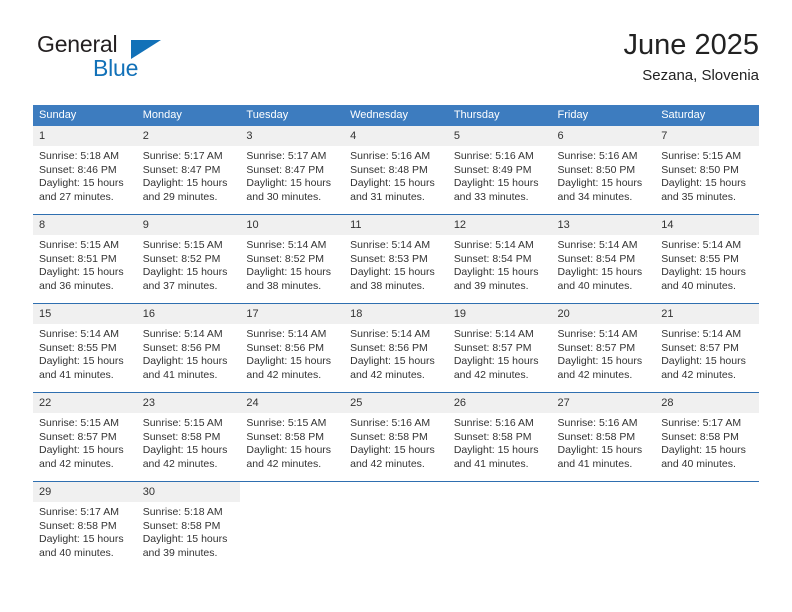 The width and height of the screenshot is (792, 612). What do you see at coordinates (79, 512) in the screenshot?
I see `sunrise-text: Sunrise: 5:17 AM` at bounding box center [79, 512].